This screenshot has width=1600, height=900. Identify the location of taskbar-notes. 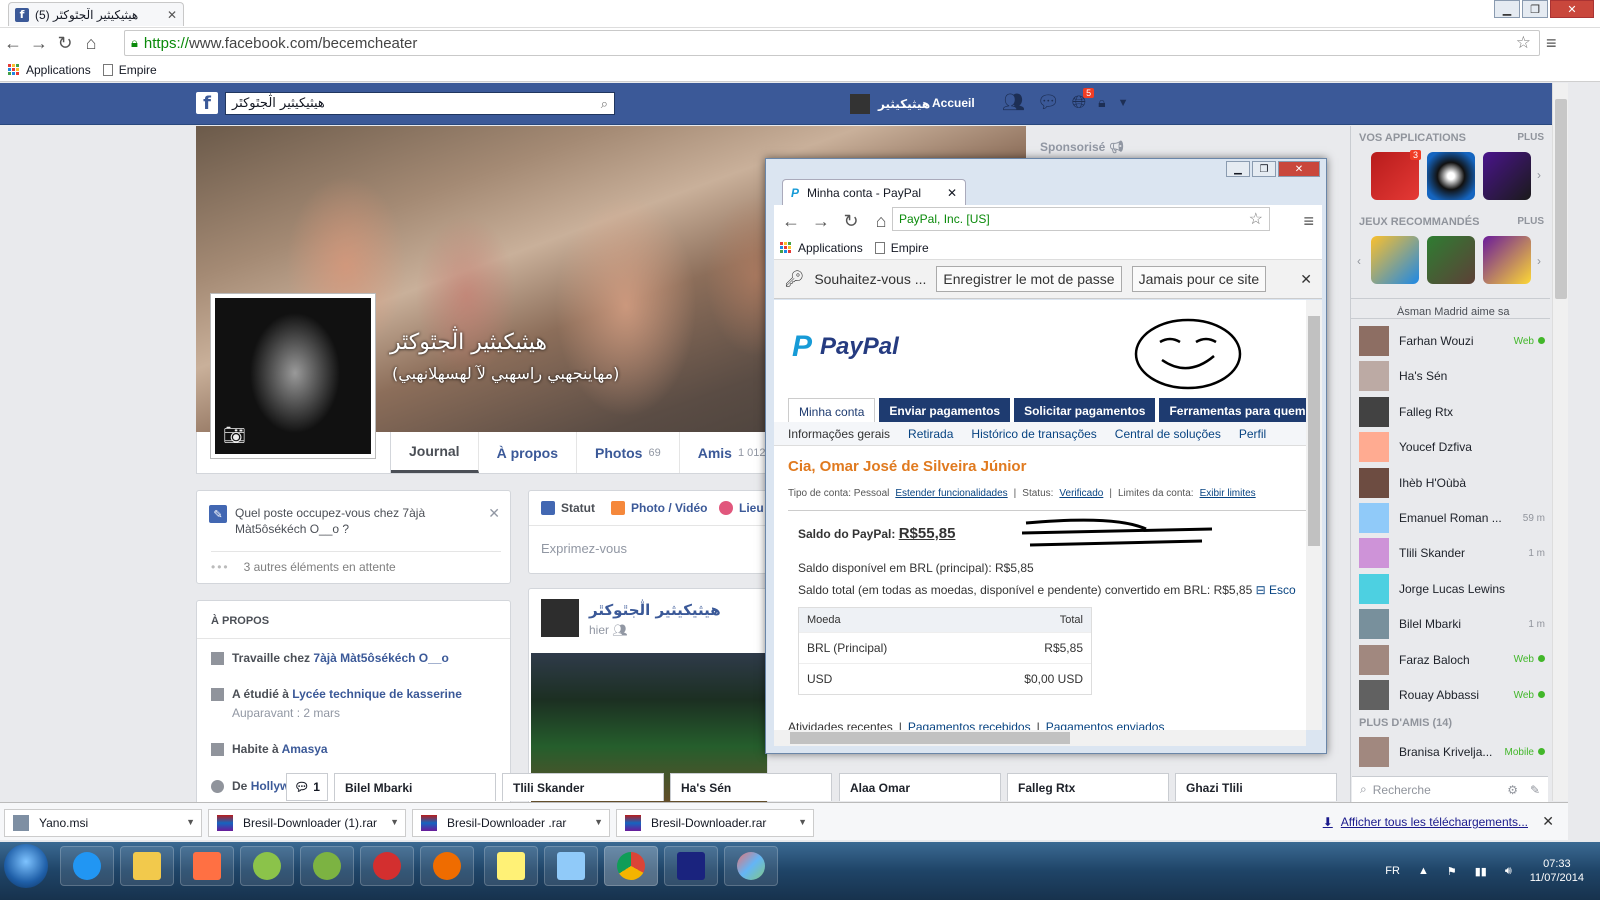
(511, 866).